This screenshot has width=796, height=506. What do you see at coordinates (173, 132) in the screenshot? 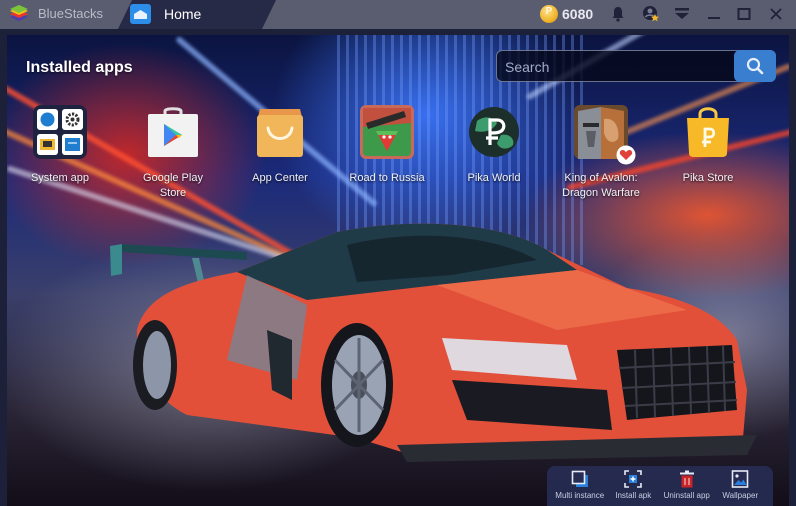
I see `google-play-store-icon` at bounding box center [173, 132].